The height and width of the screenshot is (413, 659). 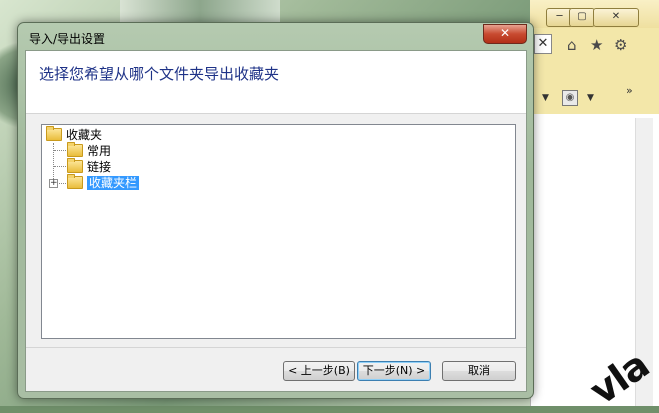 I want to click on close-window-button: ✕, so click(x=616, y=17).